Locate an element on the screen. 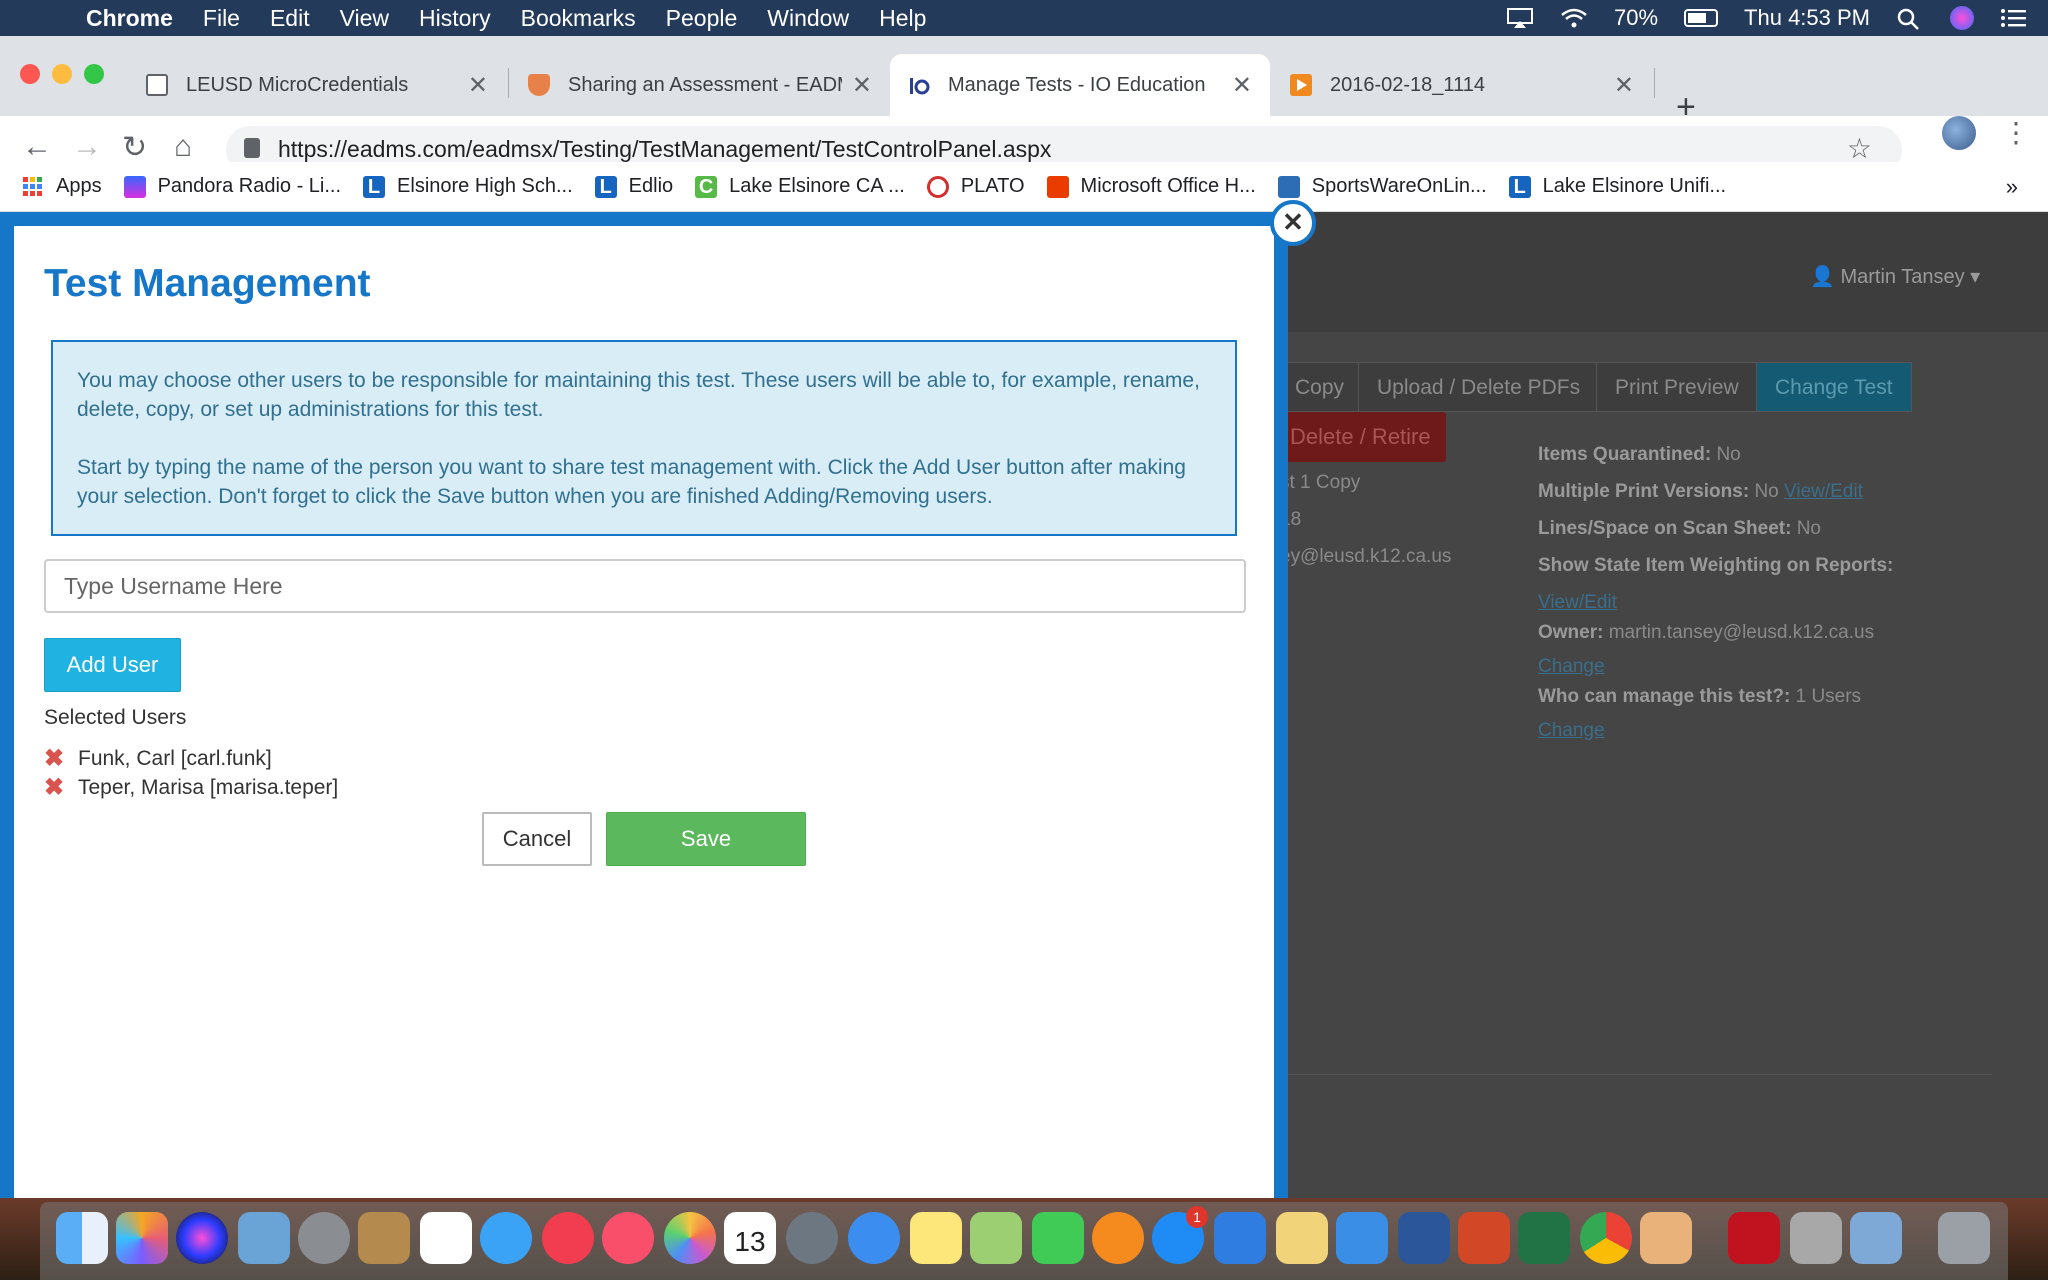 The image size is (2048, 1280). siri-icon is located at coordinates (1962, 18).